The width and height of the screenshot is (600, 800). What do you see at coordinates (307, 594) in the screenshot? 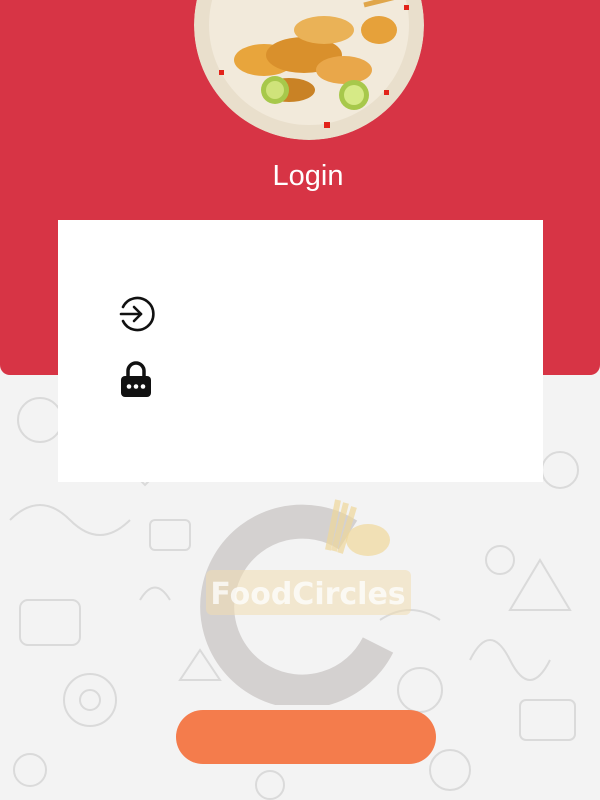
I see `svg-text: FoodCircles` at bounding box center [307, 594].